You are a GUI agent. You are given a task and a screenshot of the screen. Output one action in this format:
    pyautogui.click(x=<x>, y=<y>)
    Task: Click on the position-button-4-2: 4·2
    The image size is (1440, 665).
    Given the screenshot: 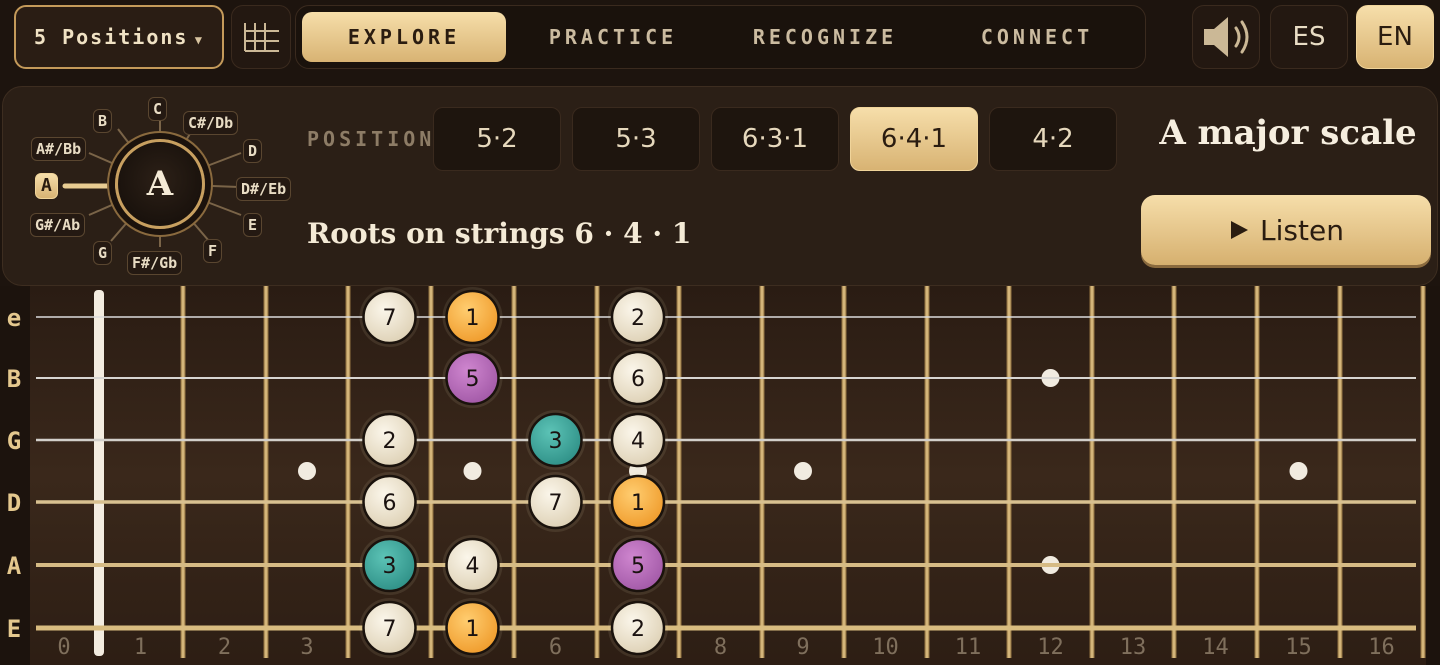 What is the action you would take?
    pyautogui.click(x=1053, y=139)
    